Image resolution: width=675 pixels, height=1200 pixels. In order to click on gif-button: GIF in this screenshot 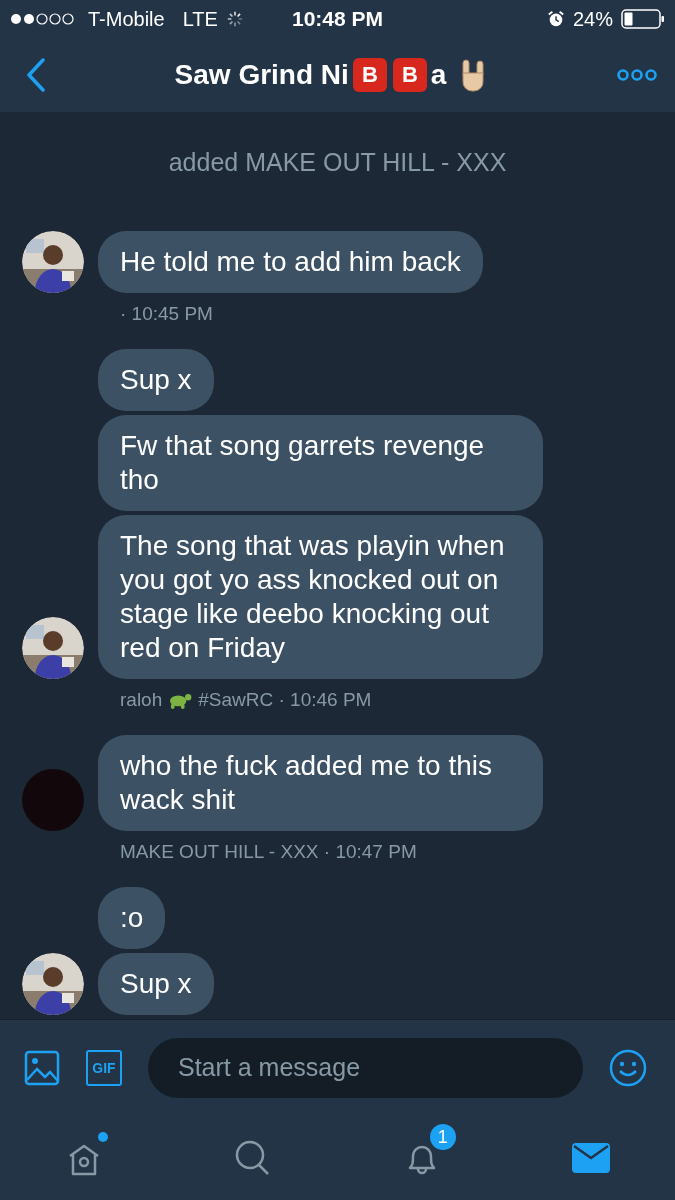, I will do `click(104, 1067)`.